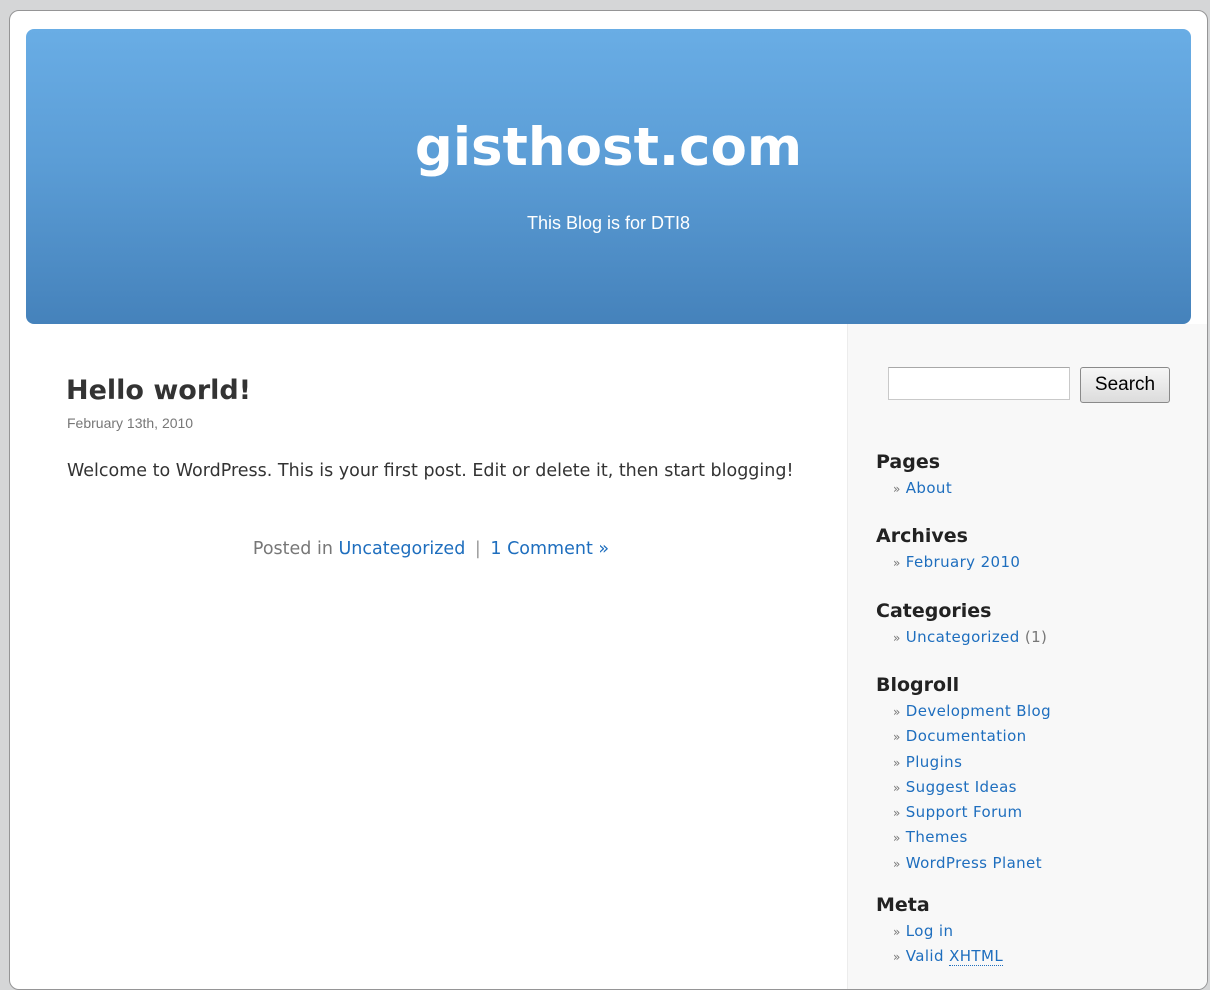 This screenshot has height=990, width=1210. I want to click on site-description: This Blog is for DTI8, so click(608, 223).